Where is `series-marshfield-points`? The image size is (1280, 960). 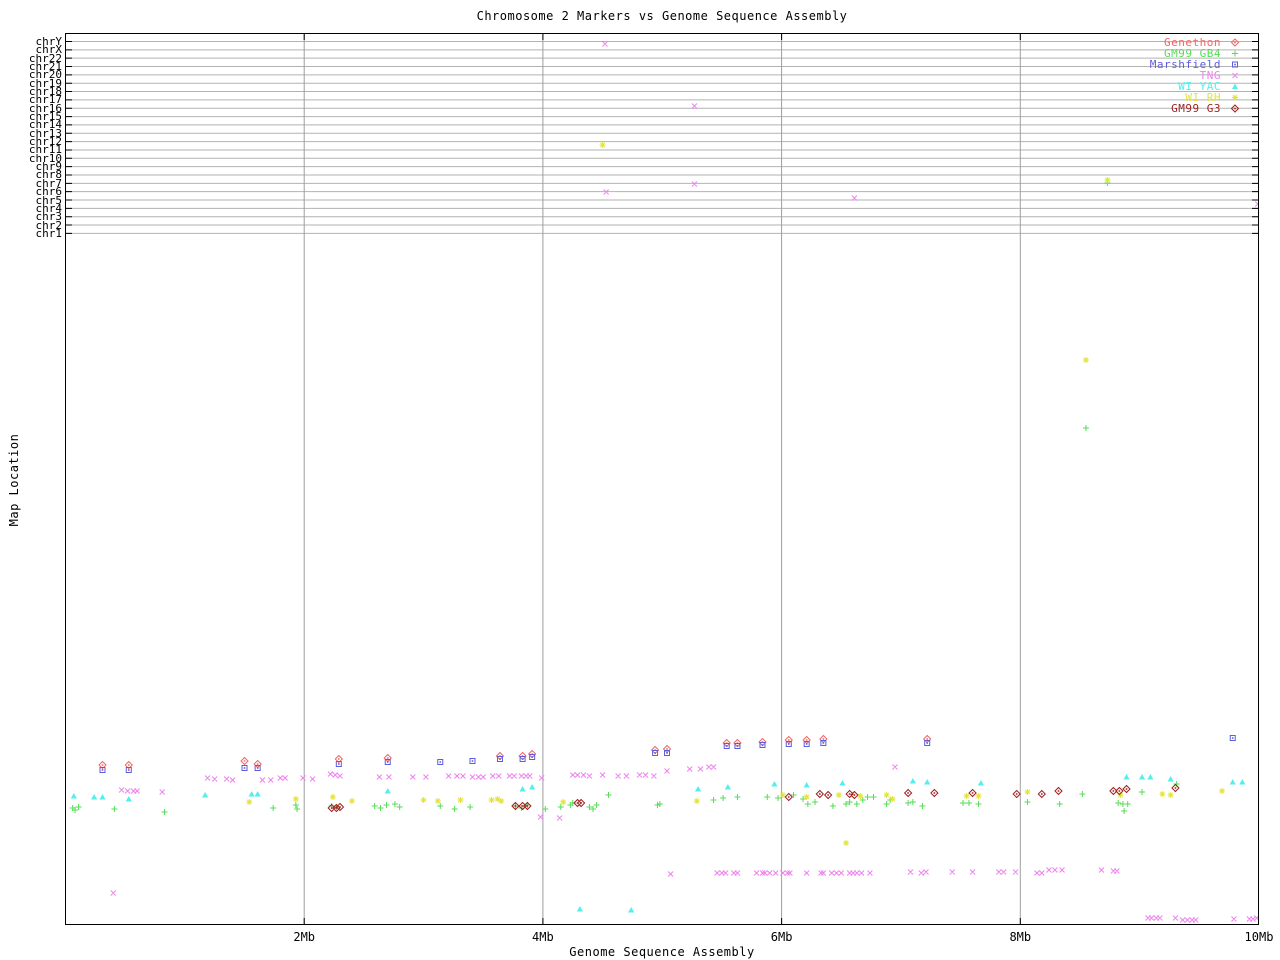
series-marshfield-points is located at coordinates (667, 754).